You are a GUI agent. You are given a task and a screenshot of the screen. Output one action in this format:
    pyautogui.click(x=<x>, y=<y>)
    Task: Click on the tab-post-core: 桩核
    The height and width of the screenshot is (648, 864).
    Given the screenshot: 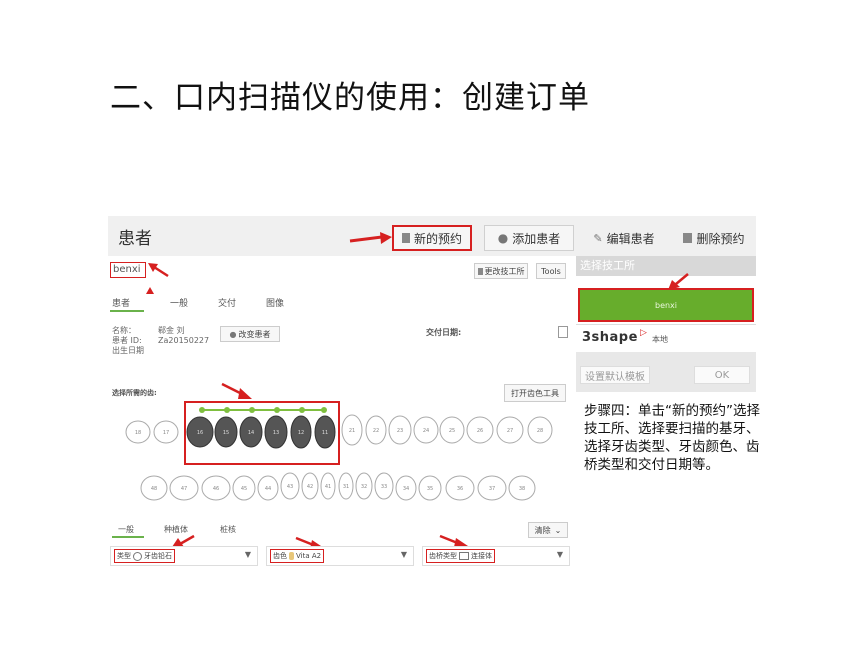 What is the action you would take?
    pyautogui.click(x=228, y=529)
    